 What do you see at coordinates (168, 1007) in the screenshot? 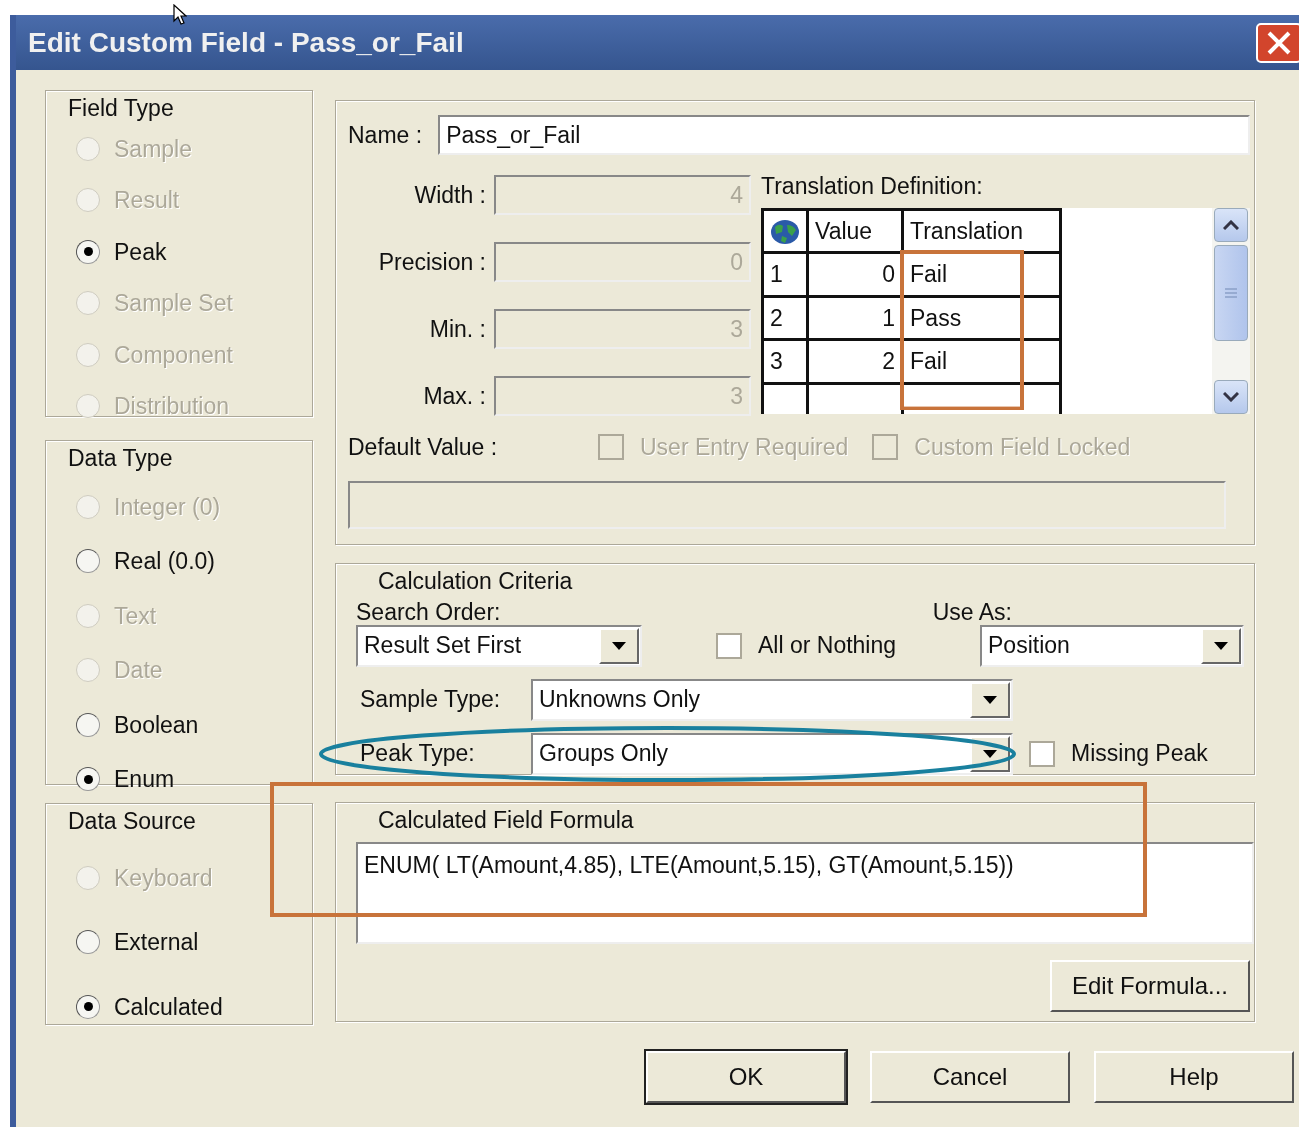
I see `radio-label: Calculated` at bounding box center [168, 1007].